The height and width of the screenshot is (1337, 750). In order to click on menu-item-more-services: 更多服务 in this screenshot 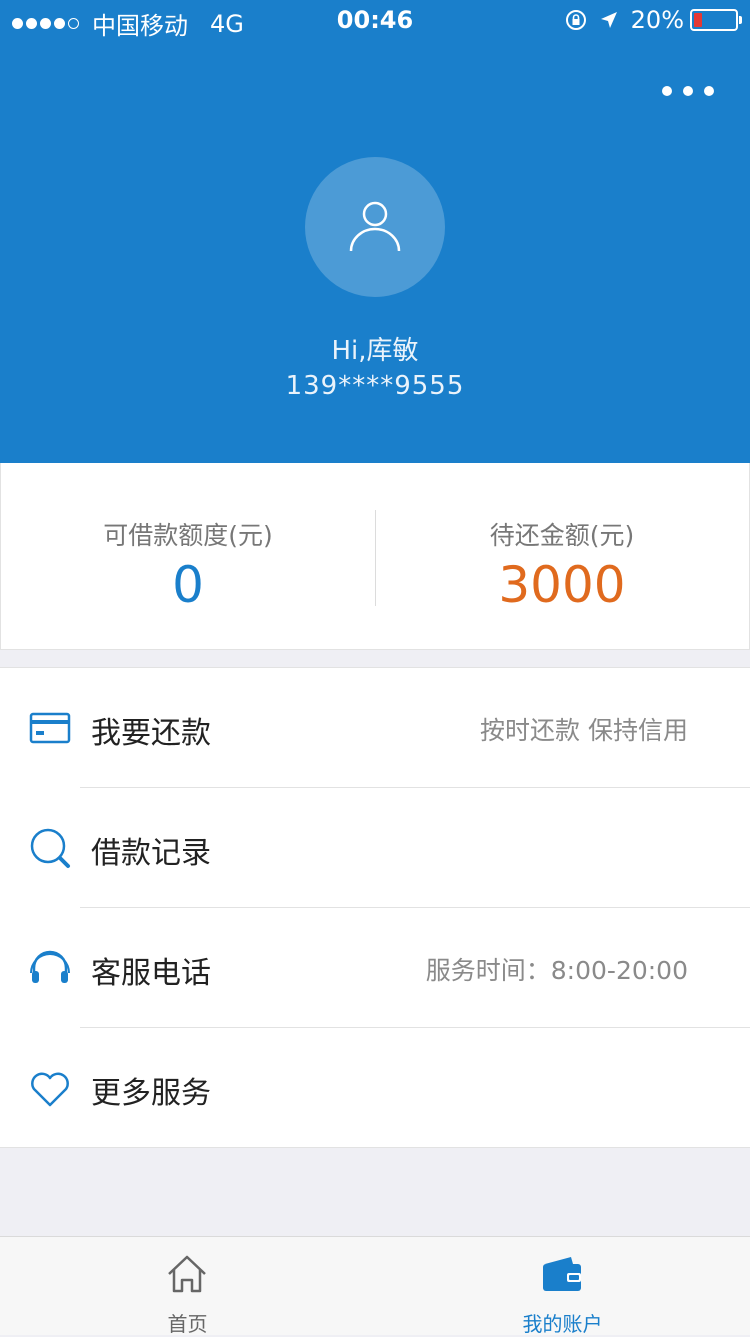, I will do `click(375, 1088)`.